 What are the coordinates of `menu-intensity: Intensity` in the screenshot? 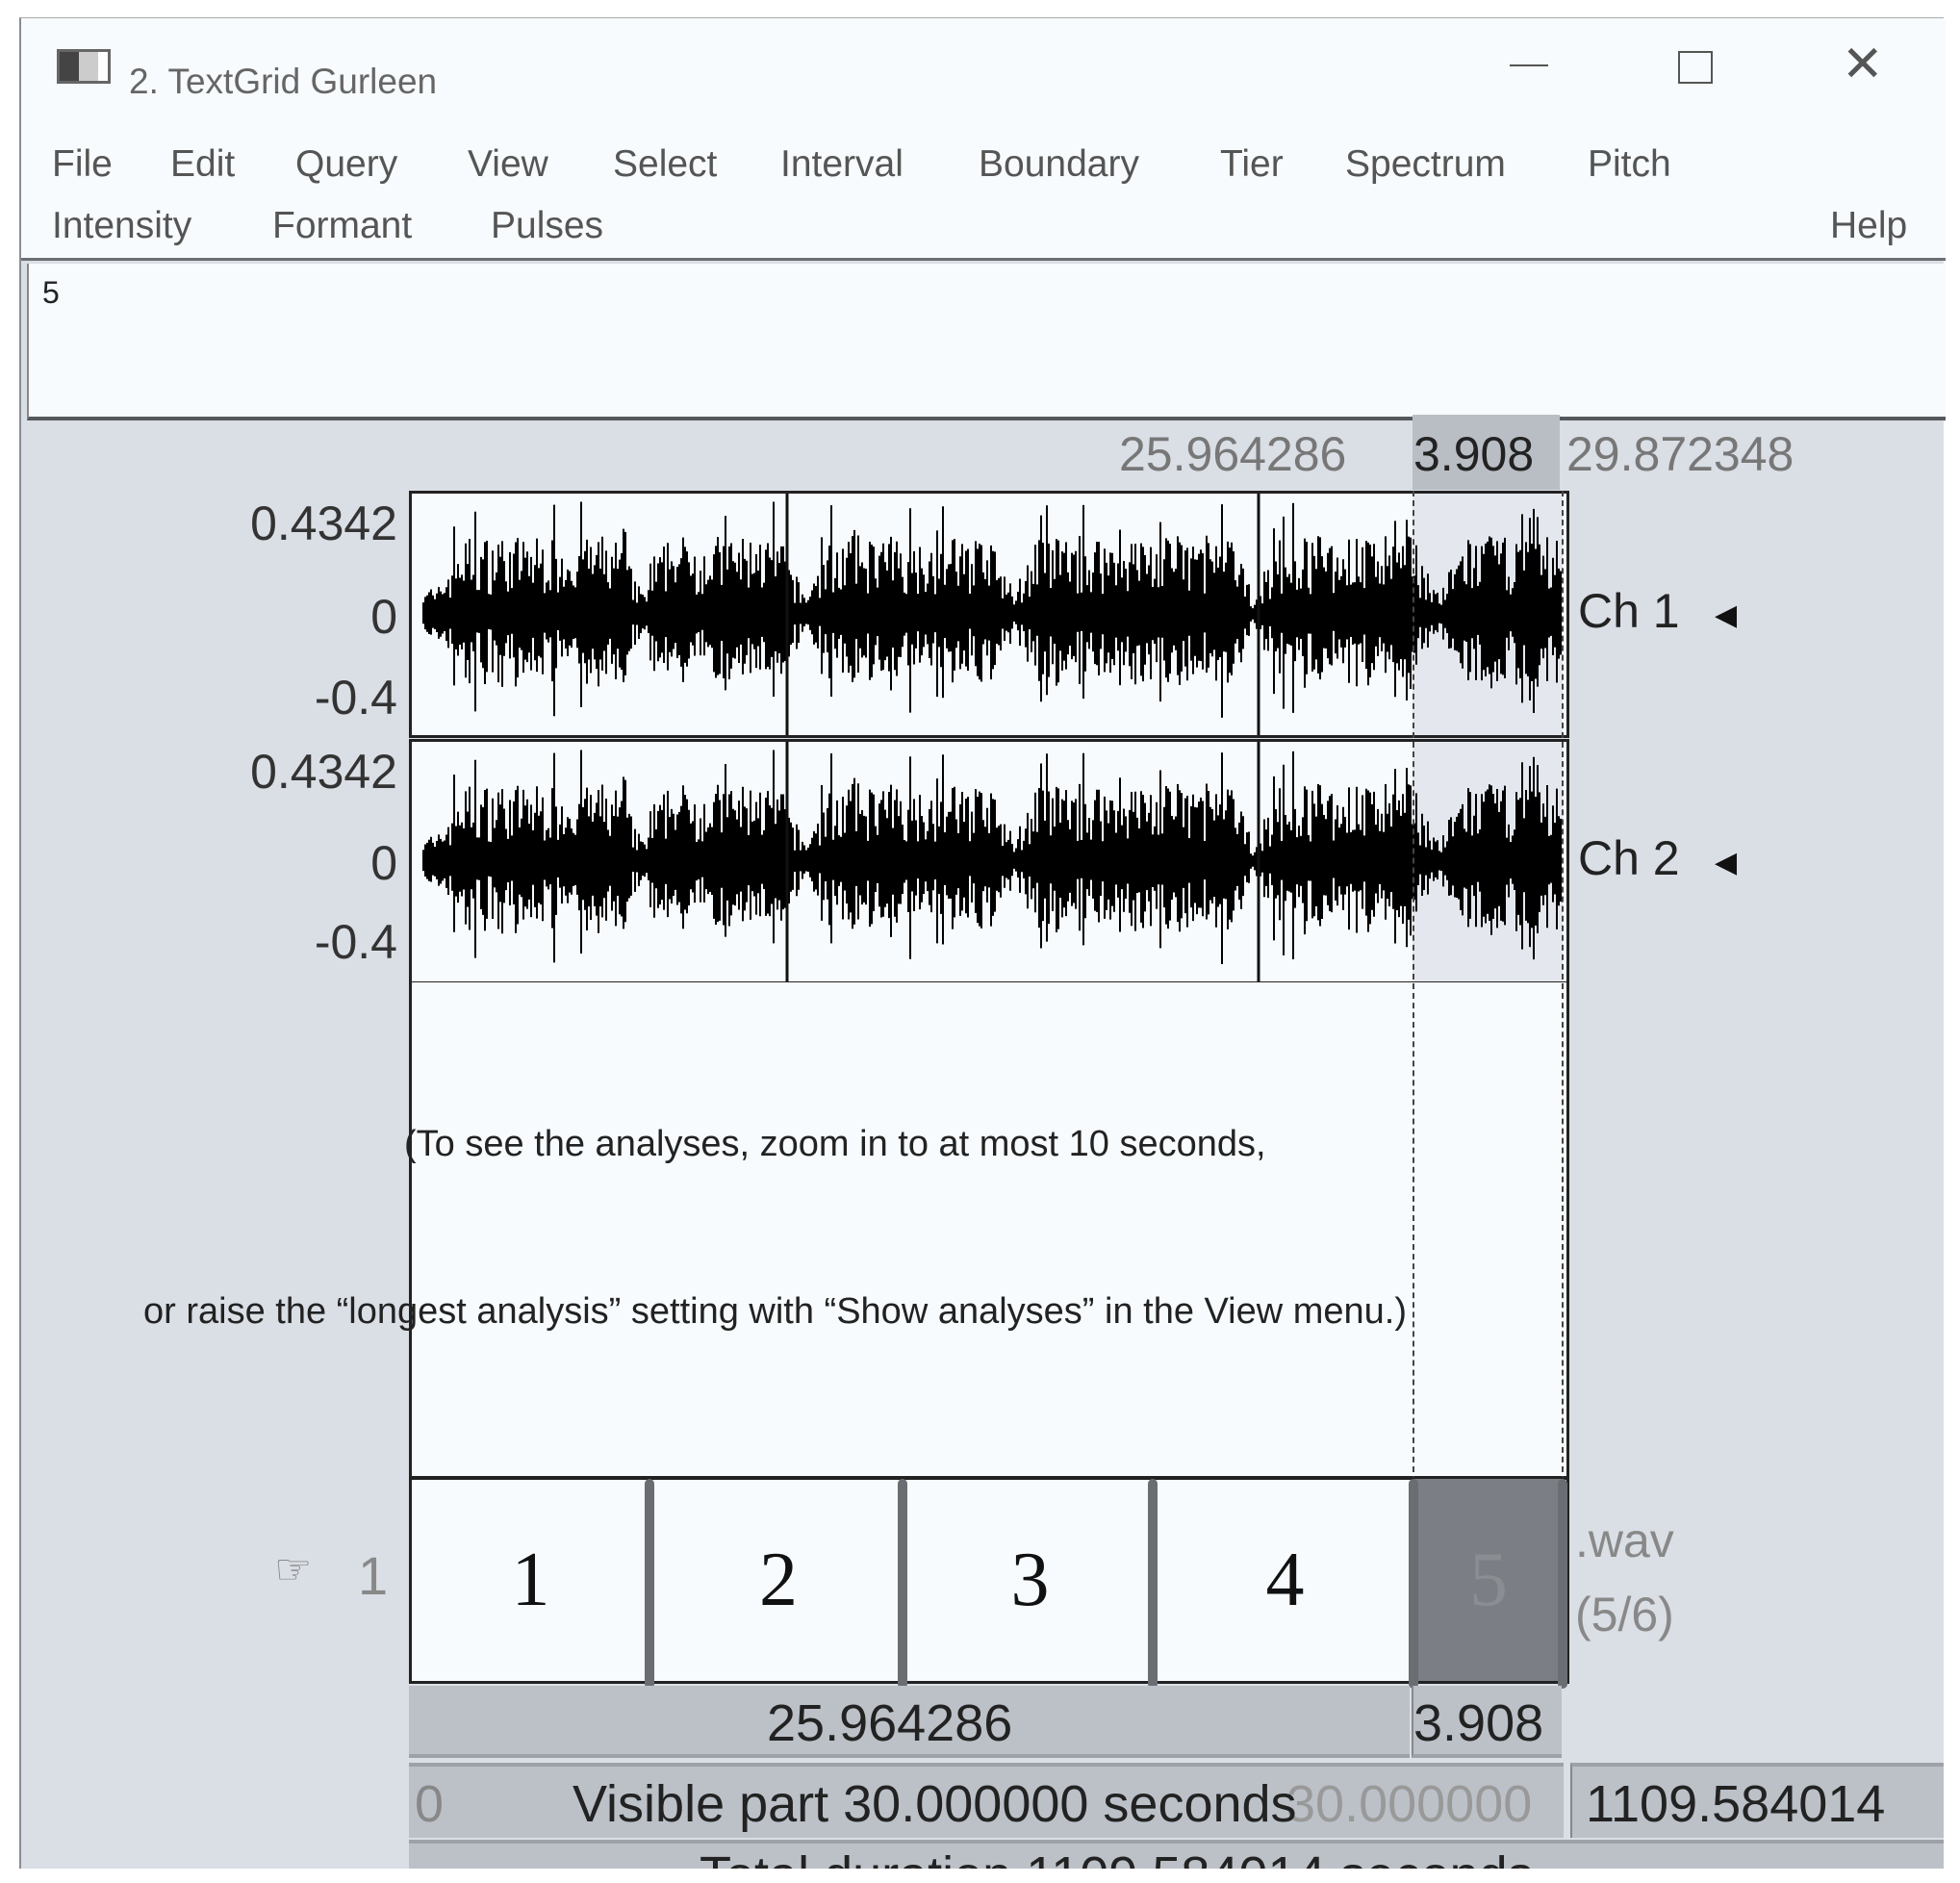 It's located at (121, 226).